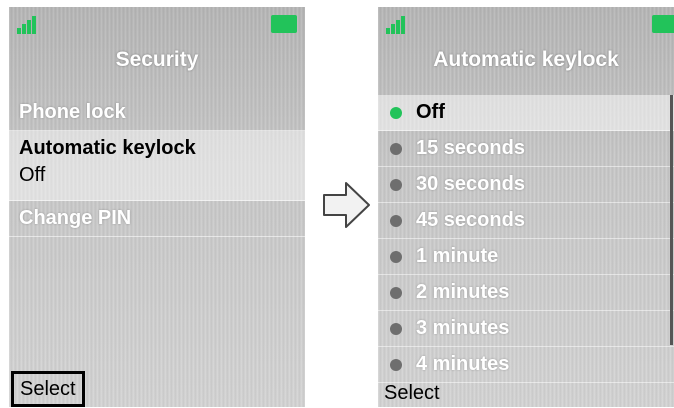  I want to click on option-4-minutes: 4 minutes, so click(526, 365).